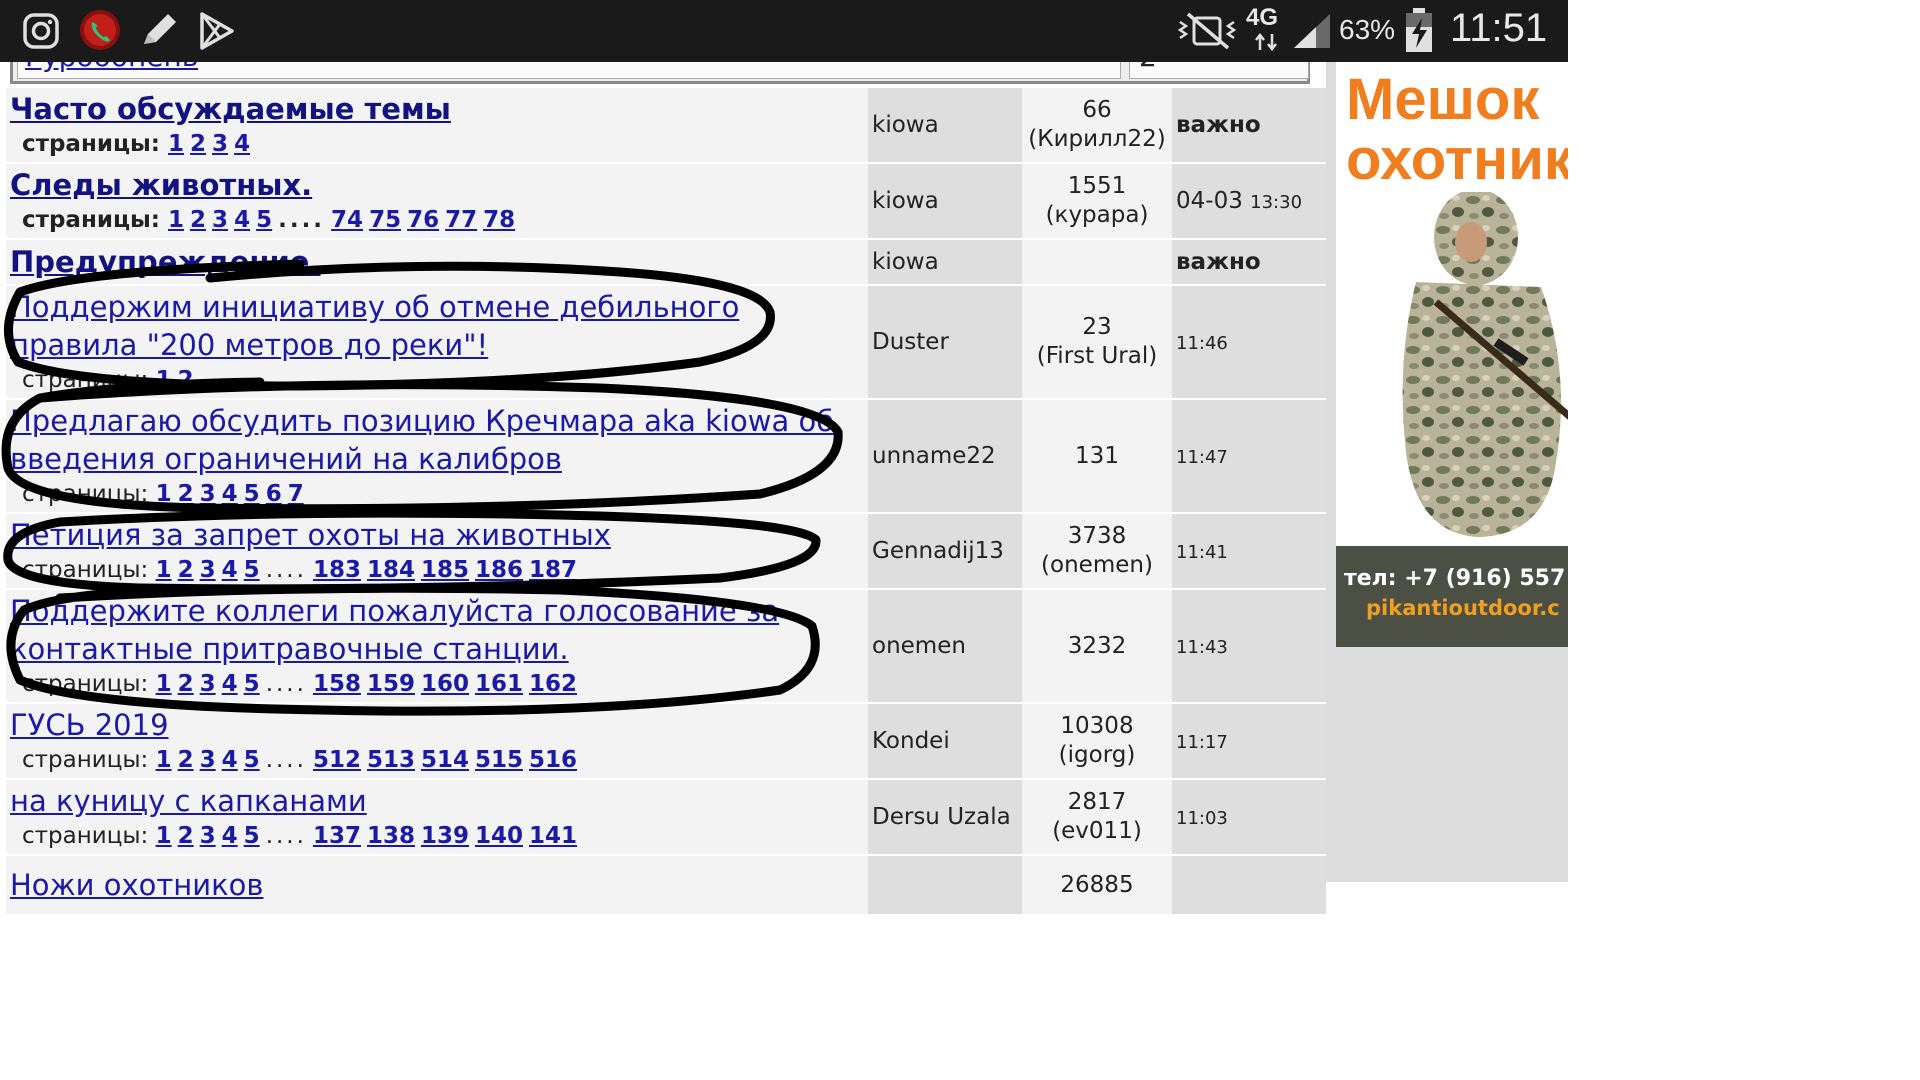 Image resolution: width=1920 pixels, height=1080 pixels. I want to click on play-store-icon, so click(217, 31).